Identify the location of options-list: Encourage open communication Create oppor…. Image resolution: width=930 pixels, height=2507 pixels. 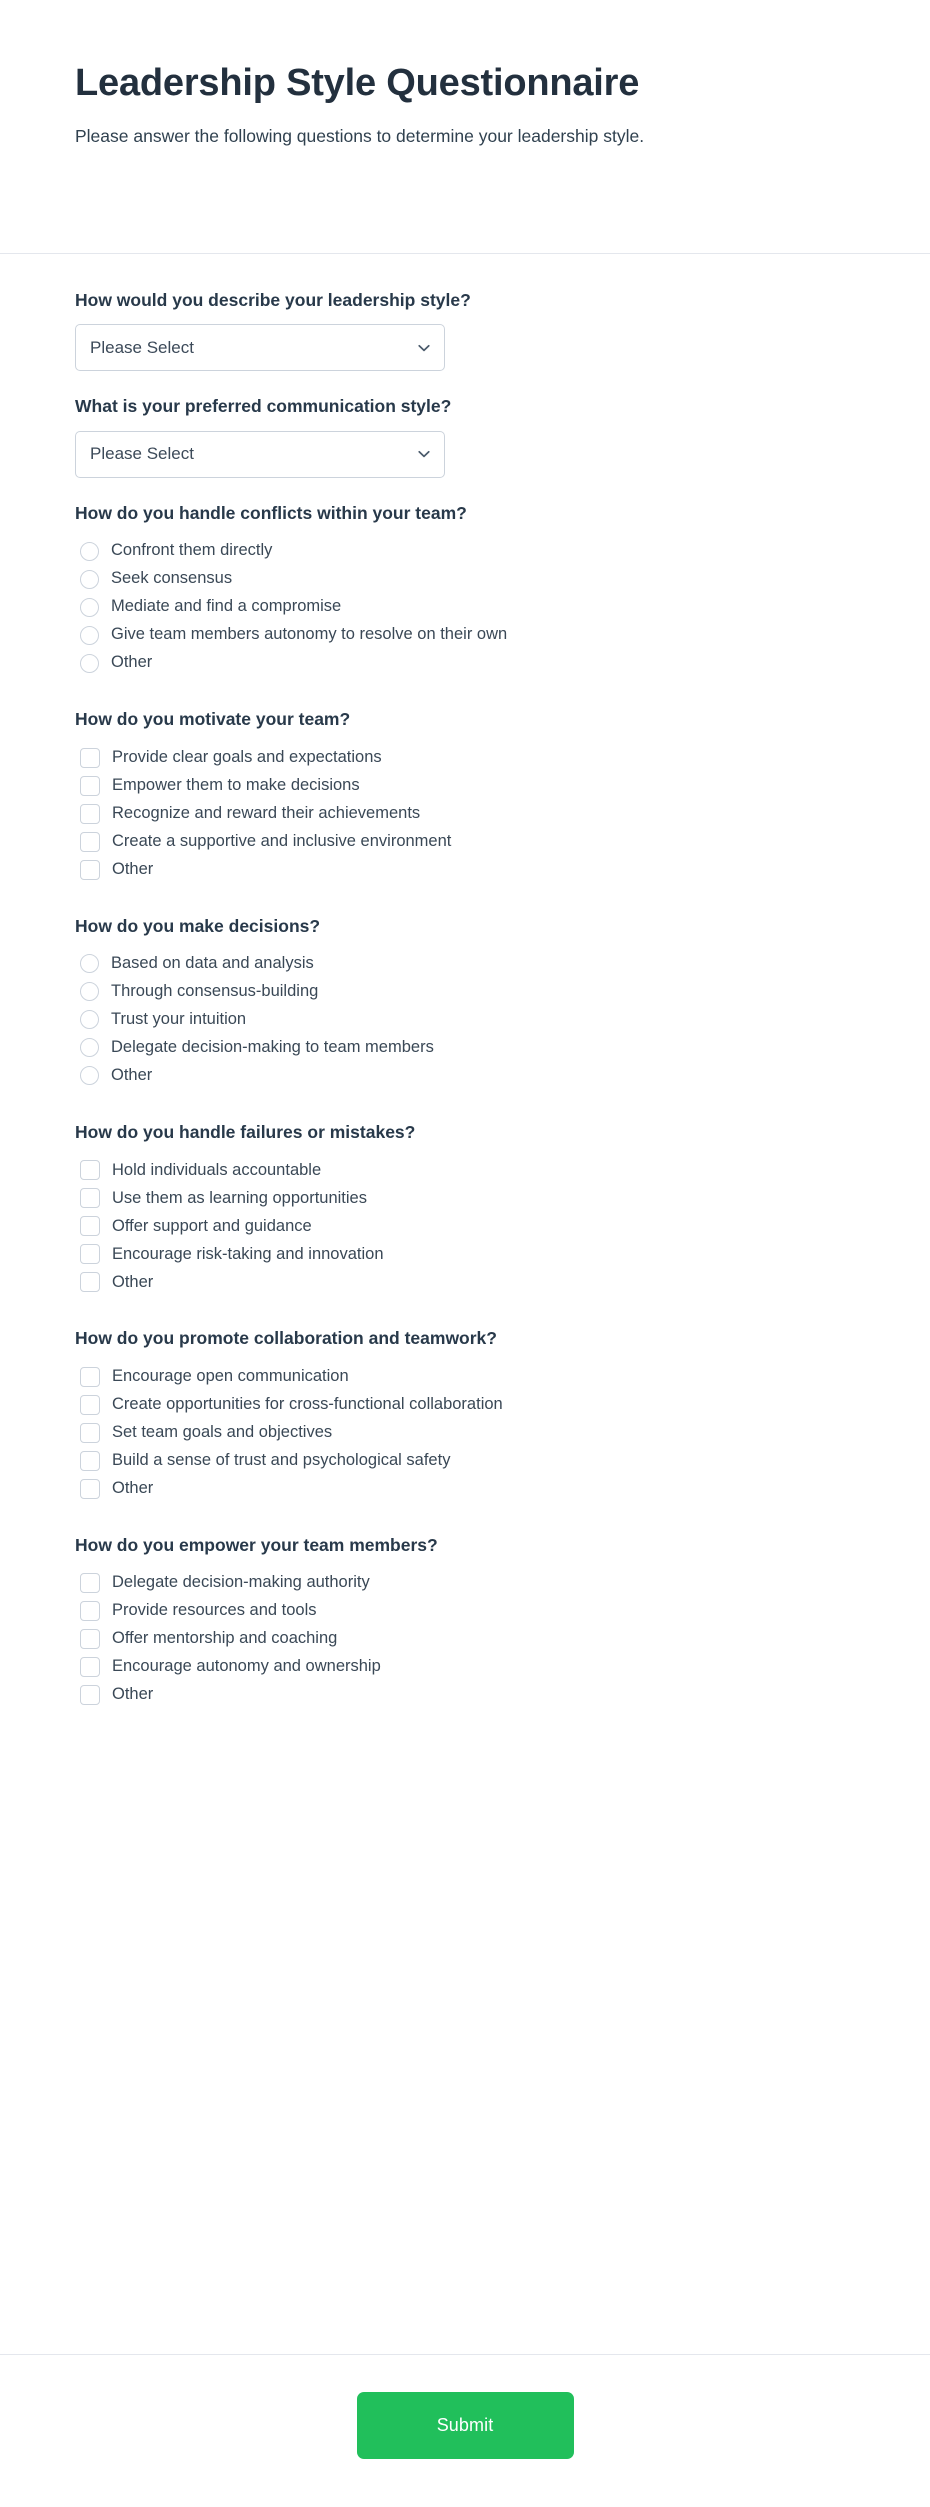
(465, 1433).